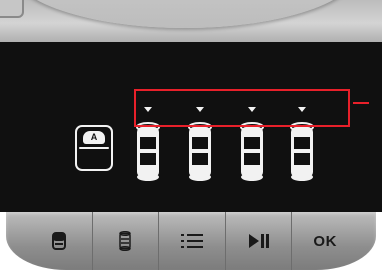  I want to click on stitch-card-button, so click(49, 241).